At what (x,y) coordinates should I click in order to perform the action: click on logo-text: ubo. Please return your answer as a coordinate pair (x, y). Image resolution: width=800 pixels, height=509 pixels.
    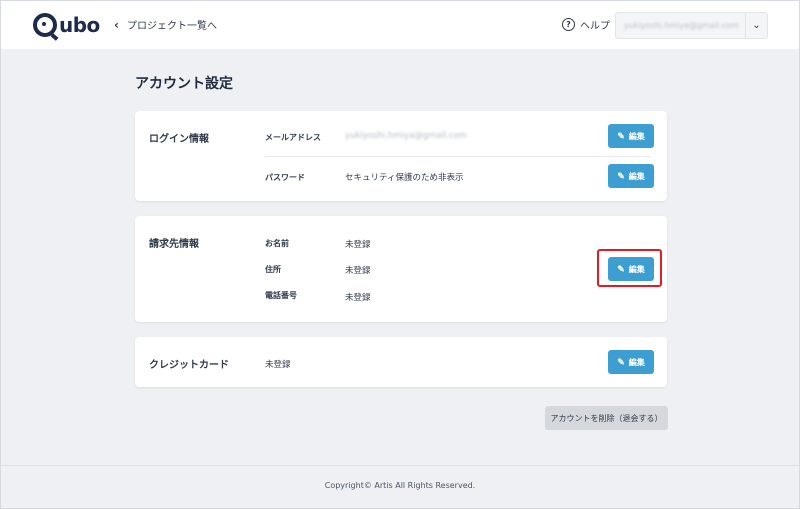
    Looking at the image, I should click on (79, 25).